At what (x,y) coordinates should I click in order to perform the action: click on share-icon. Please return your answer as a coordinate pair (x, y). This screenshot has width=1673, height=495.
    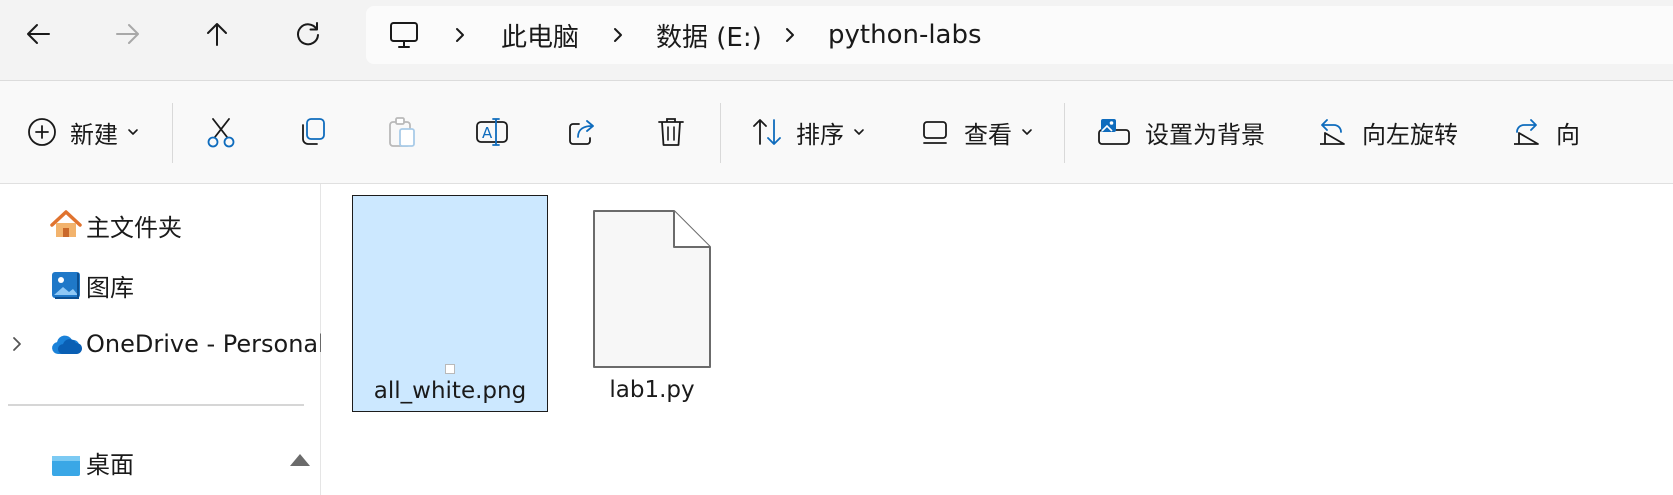
    Looking at the image, I should click on (581, 132).